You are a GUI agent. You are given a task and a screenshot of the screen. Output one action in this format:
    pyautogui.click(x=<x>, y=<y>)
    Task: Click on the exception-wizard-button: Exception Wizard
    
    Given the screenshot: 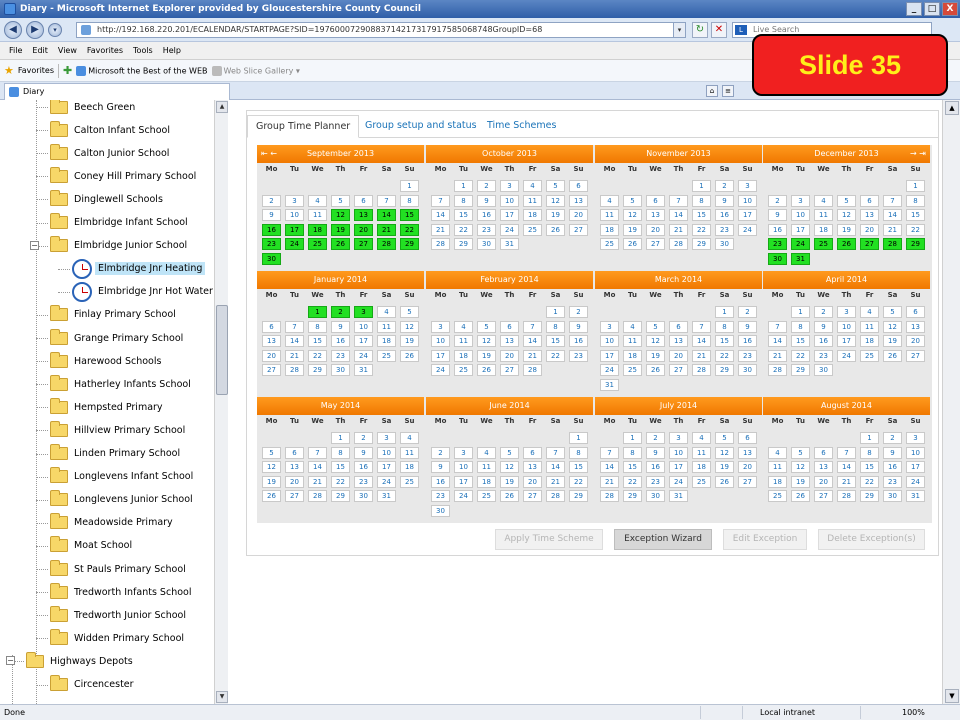 What is the action you would take?
    pyautogui.click(x=663, y=539)
    